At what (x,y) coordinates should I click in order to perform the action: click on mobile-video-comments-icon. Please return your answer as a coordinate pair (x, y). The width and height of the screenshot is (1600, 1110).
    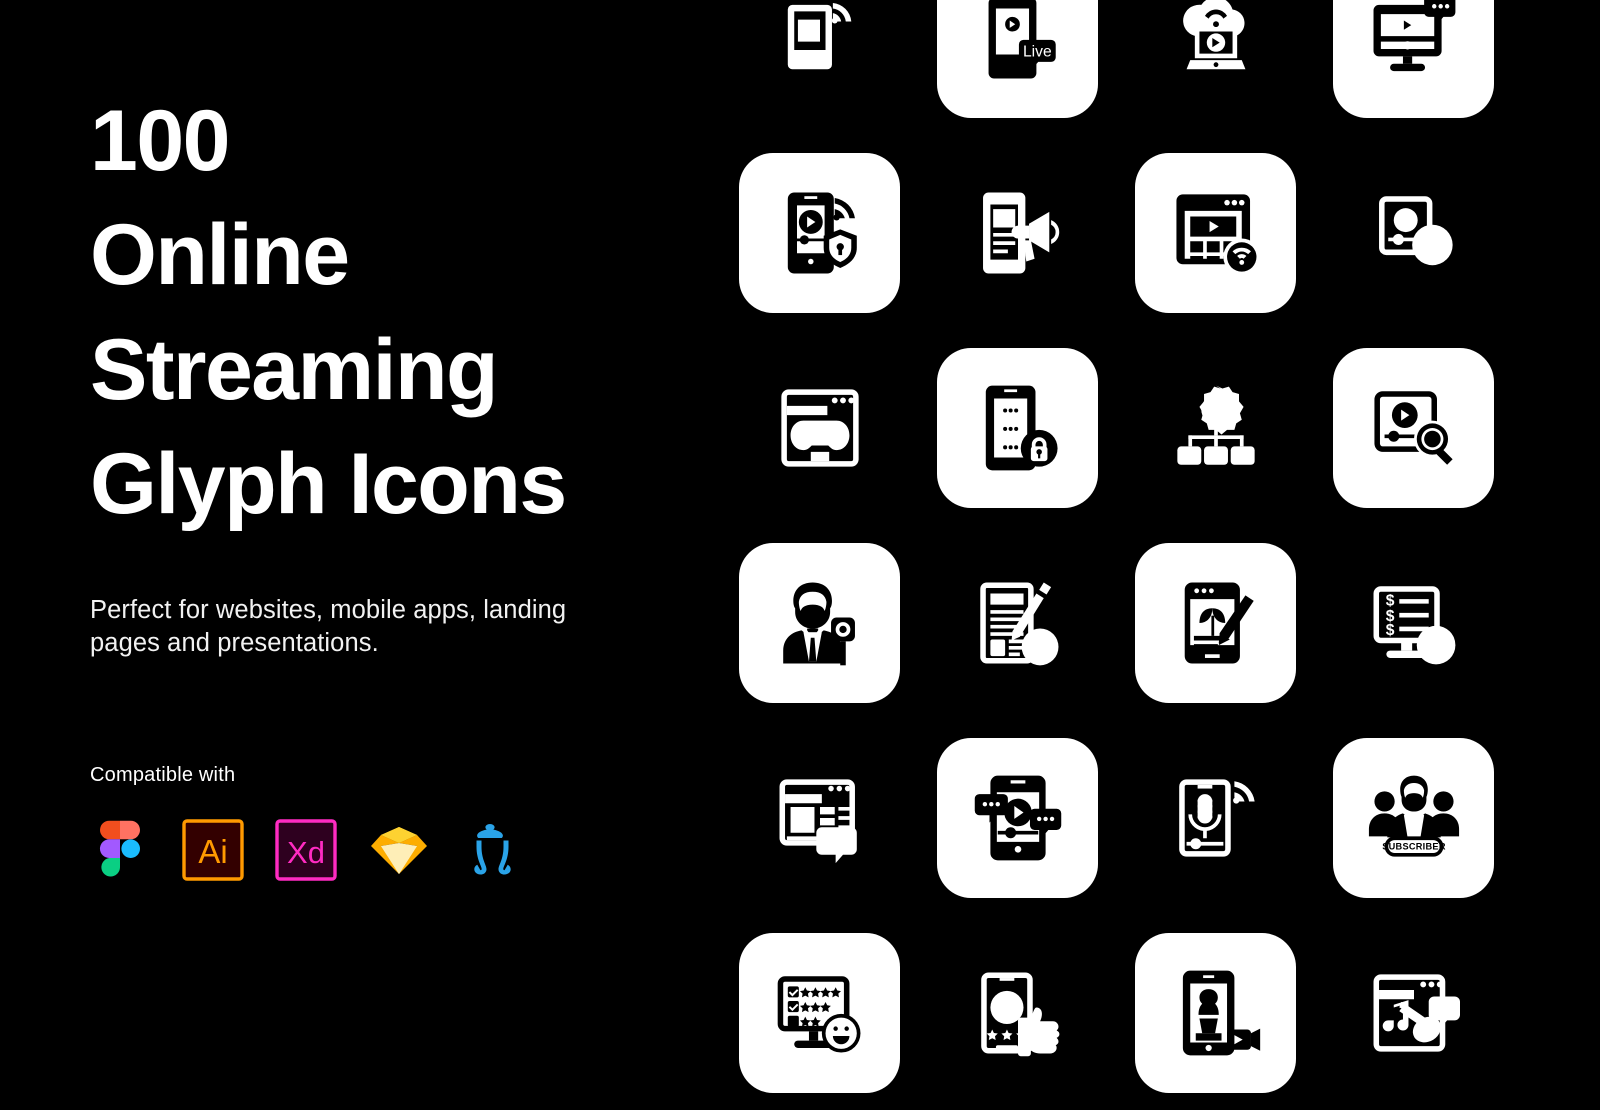
    Looking at the image, I should click on (1018, 818).